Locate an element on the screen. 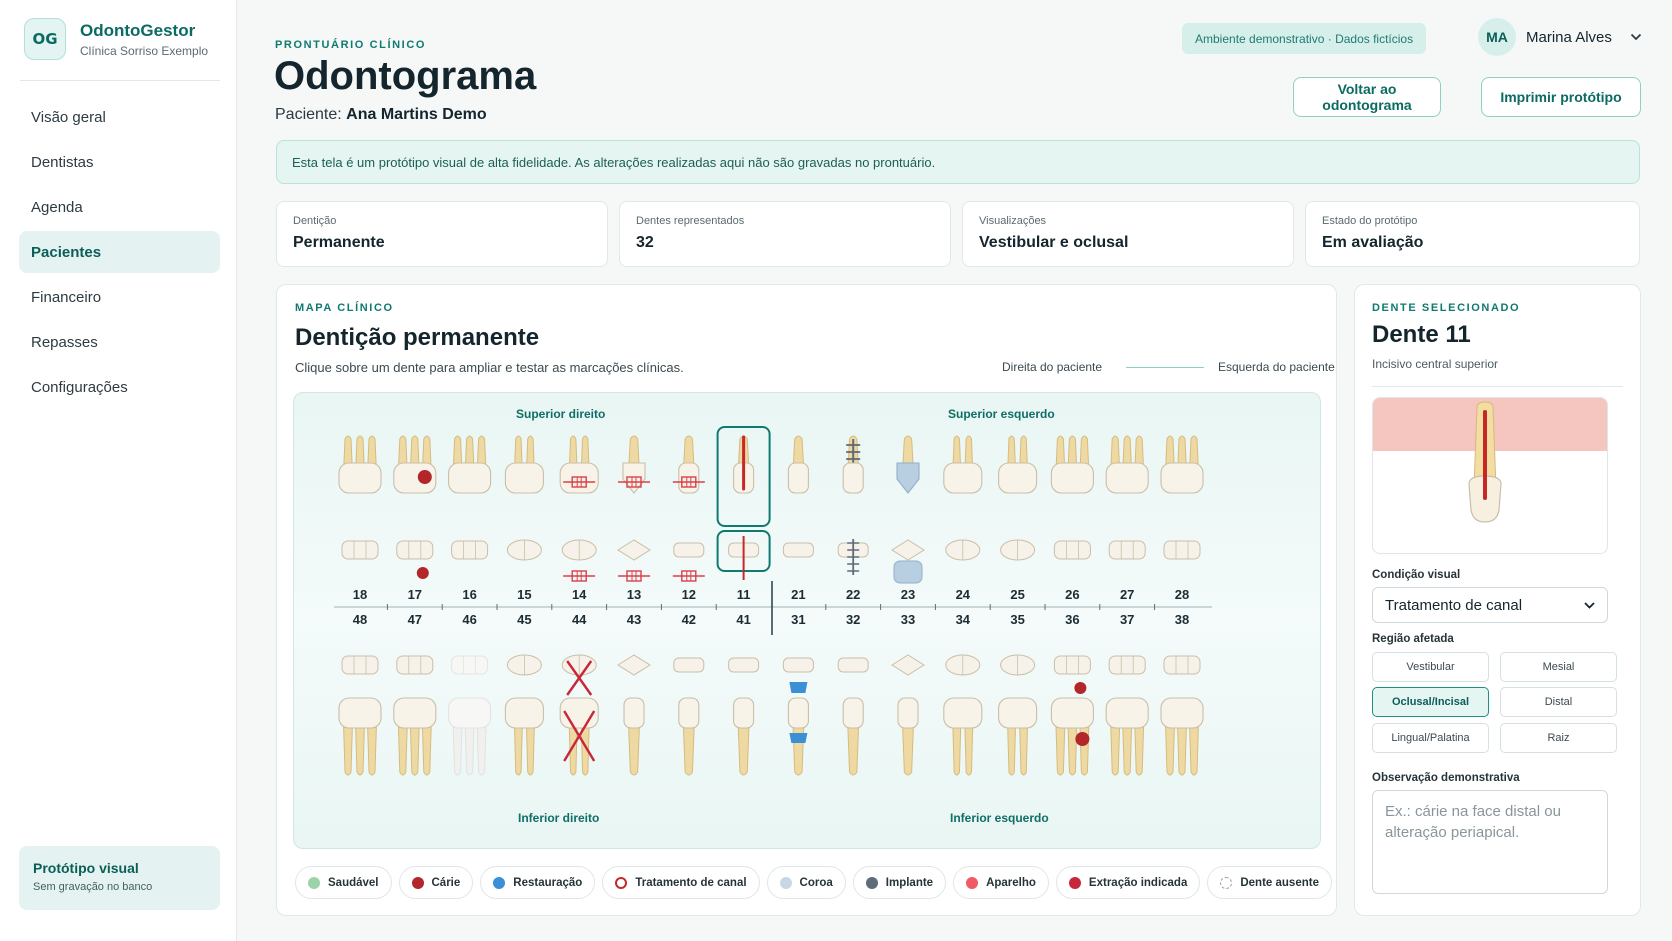 This screenshot has height=941, width=1672. patient-name: Ana Martins Demo is located at coordinates (416, 114).